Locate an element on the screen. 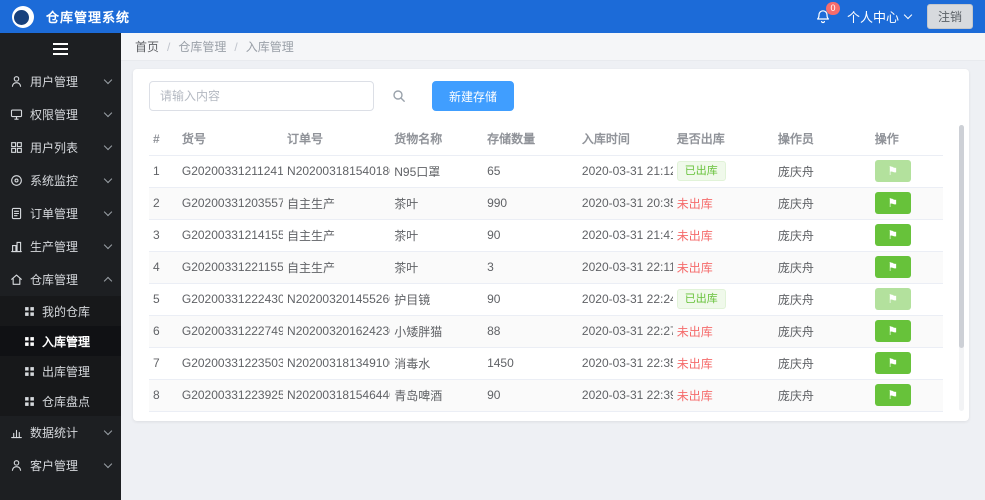  cell-index: 4 is located at coordinates (163, 267).